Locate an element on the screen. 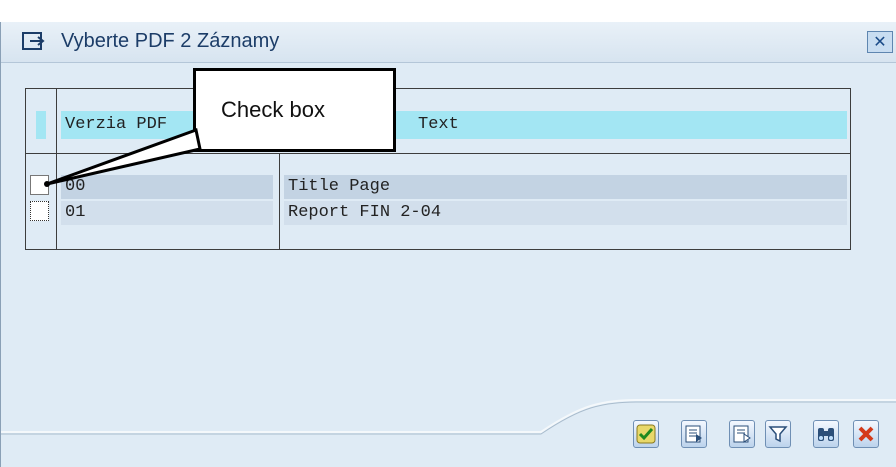  dialog-title: Vyberte PDF 2 Záznamy is located at coordinates (170, 41).